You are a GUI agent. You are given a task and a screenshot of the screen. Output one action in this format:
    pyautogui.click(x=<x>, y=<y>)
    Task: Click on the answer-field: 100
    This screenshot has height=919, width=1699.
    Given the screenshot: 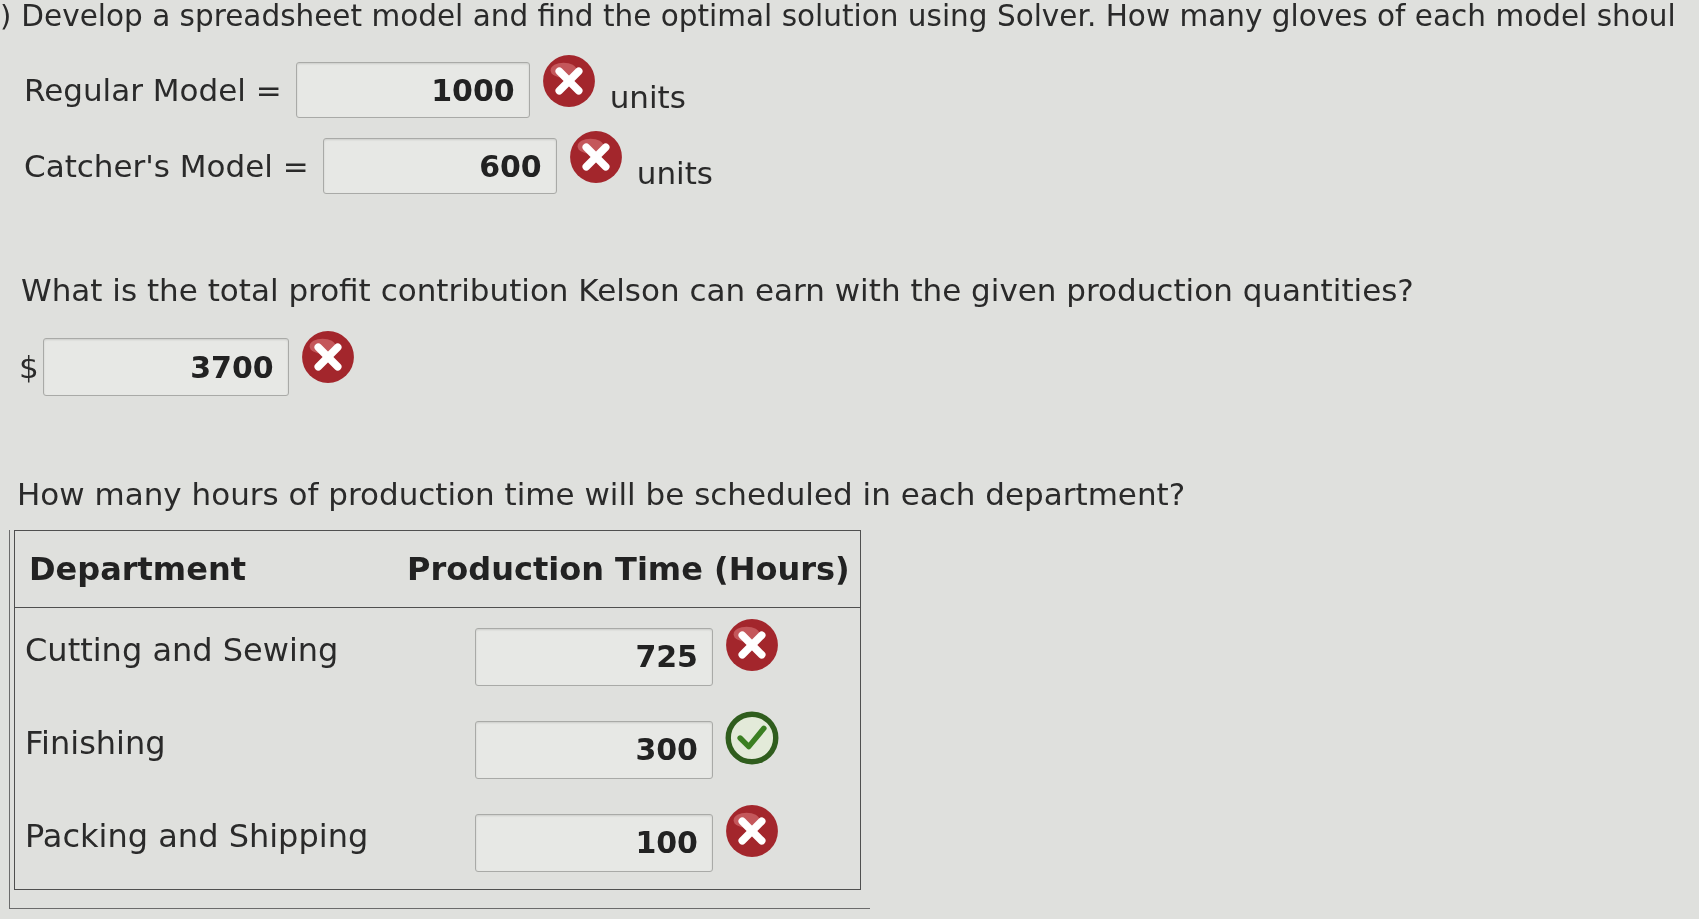 What is the action you would take?
    pyautogui.click(x=594, y=842)
    